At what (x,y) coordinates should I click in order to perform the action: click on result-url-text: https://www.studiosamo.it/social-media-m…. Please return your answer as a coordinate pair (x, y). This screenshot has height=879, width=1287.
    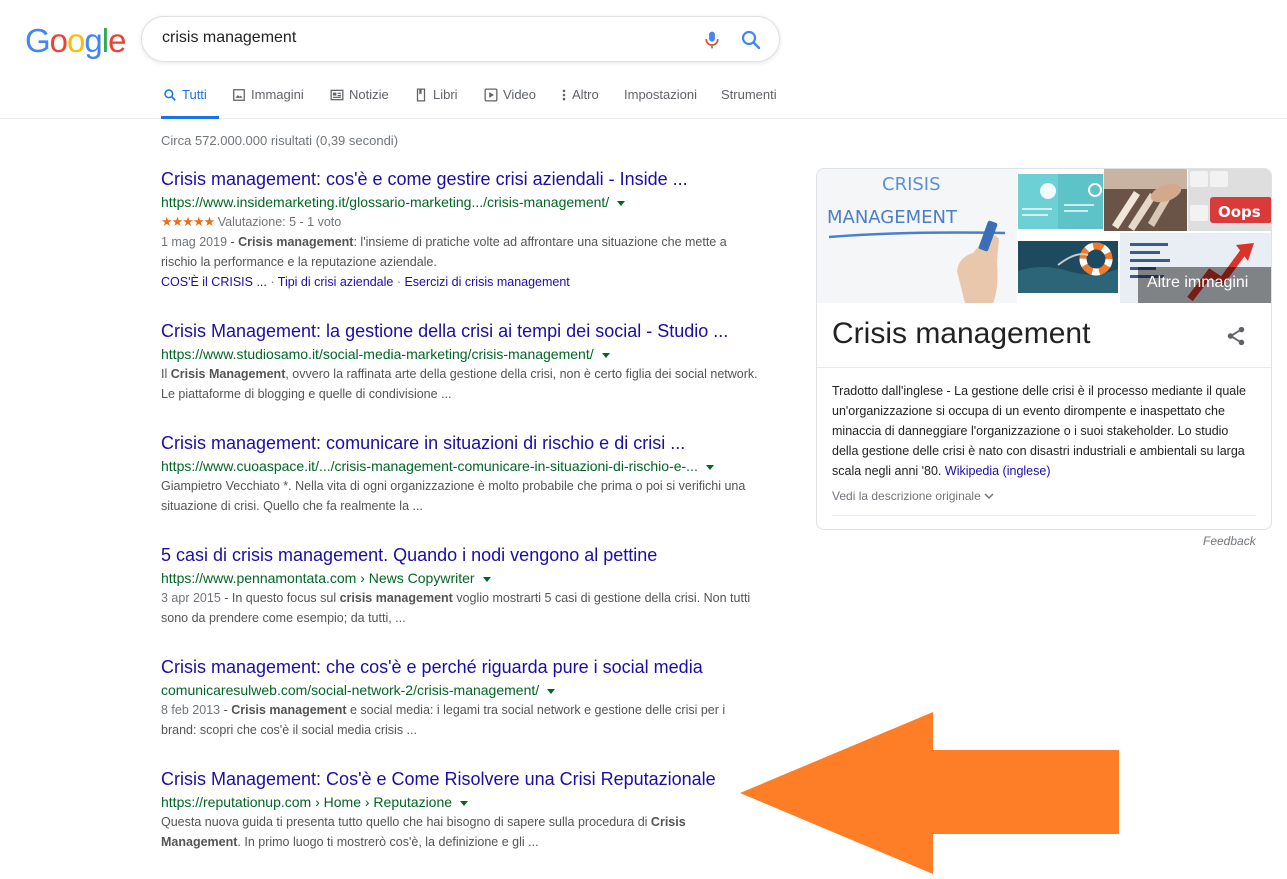
    Looking at the image, I should click on (377, 354).